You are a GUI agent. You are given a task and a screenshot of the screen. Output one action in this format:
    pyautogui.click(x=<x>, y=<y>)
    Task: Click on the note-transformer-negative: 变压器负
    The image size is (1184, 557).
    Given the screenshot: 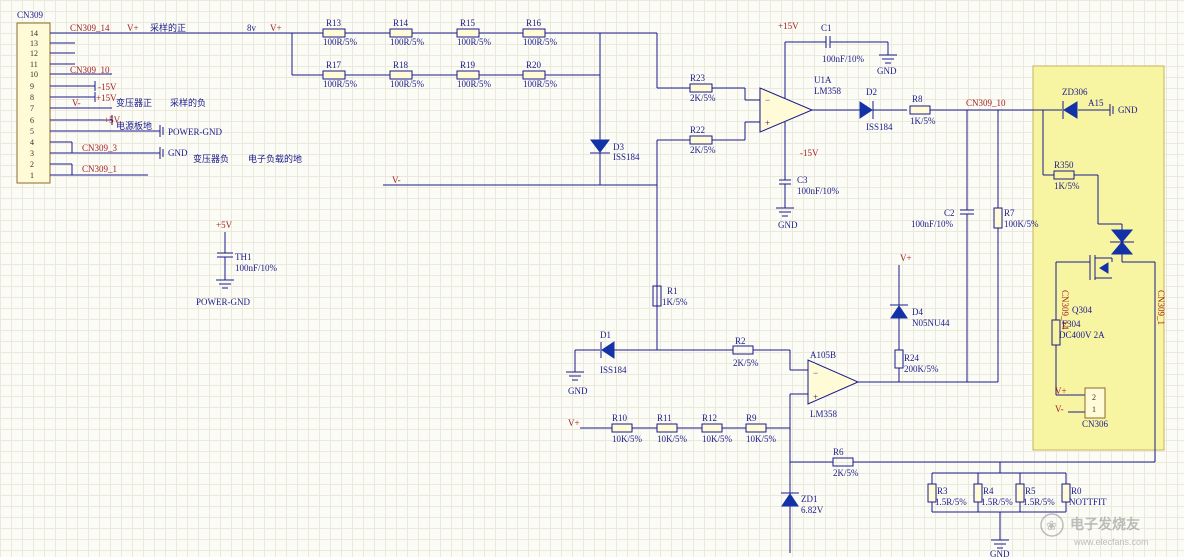 What is the action you would take?
    pyautogui.click(x=211, y=158)
    